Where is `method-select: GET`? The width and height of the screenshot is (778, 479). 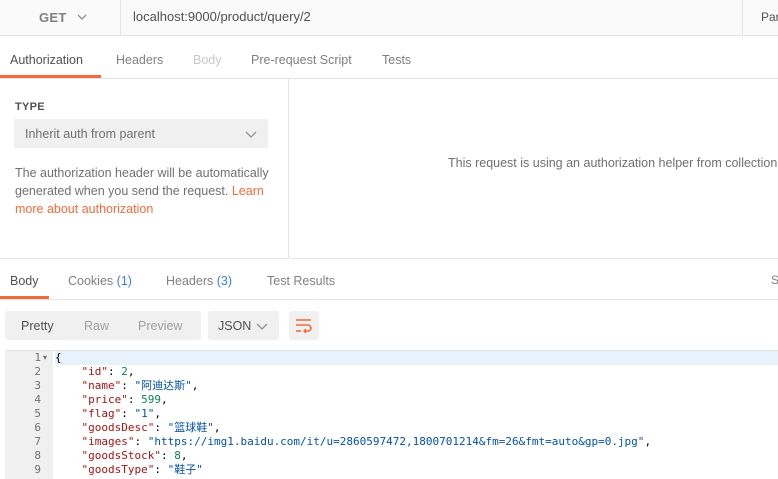 method-select: GET is located at coordinates (60, 17).